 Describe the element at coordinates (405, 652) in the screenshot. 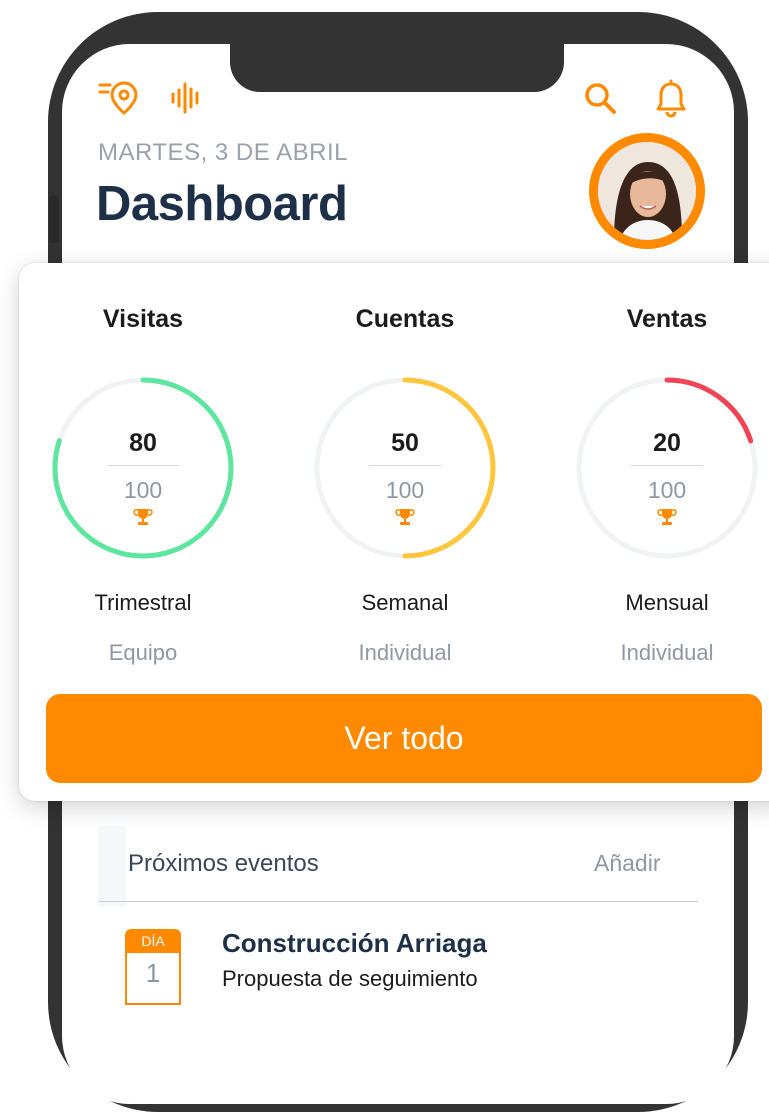

I see `stat-scope-cuentas: Individual` at that location.